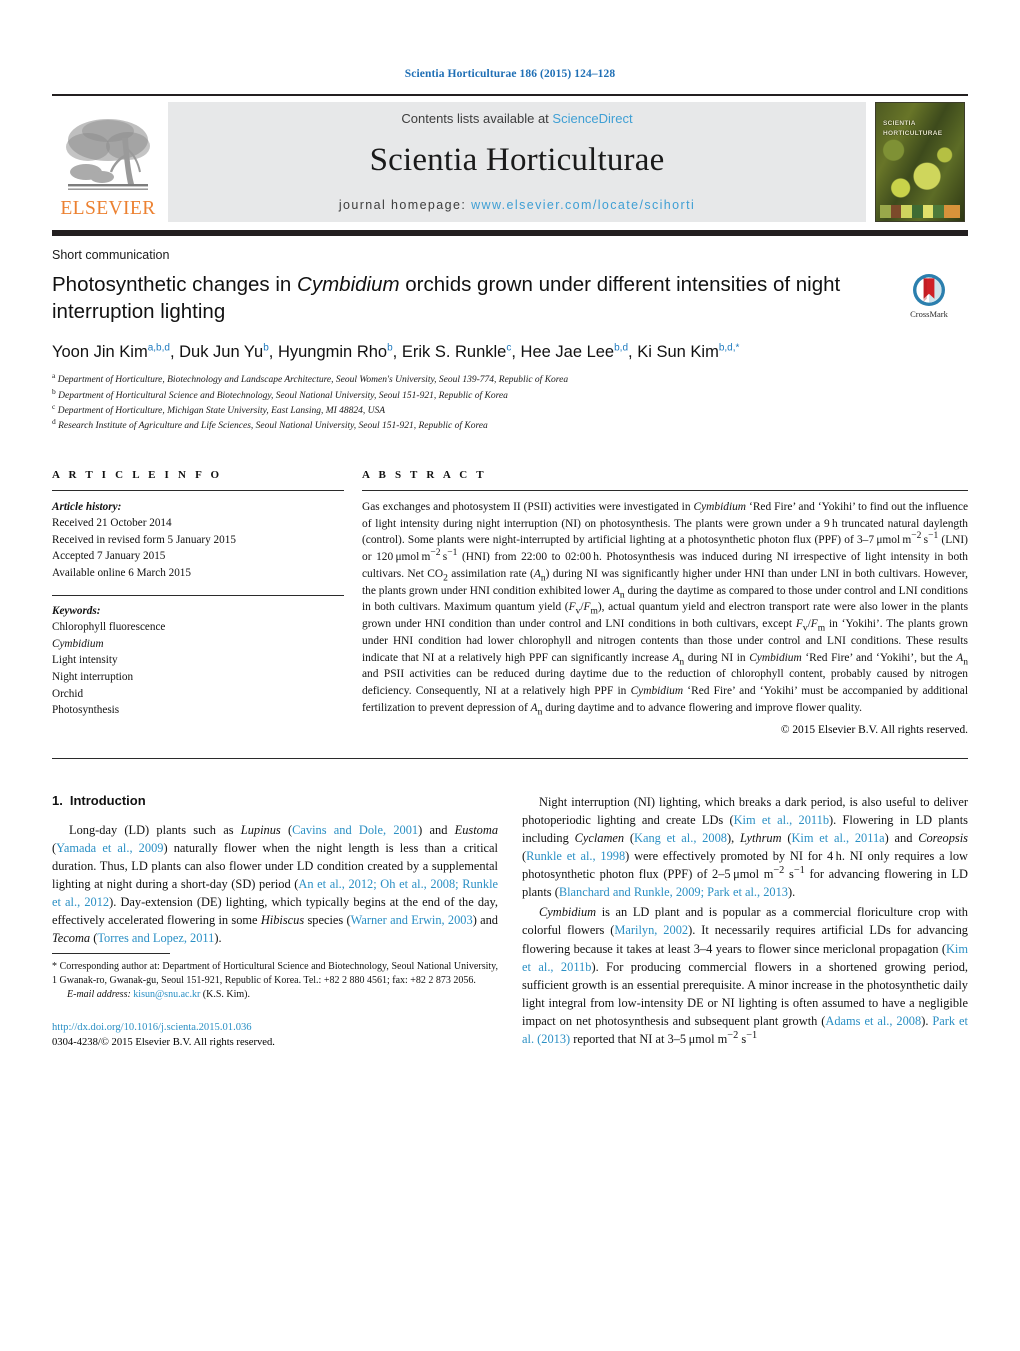  Describe the element at coordinates (510, 758) in the screenshot. I see `abstract-bottom-rule` at that location.